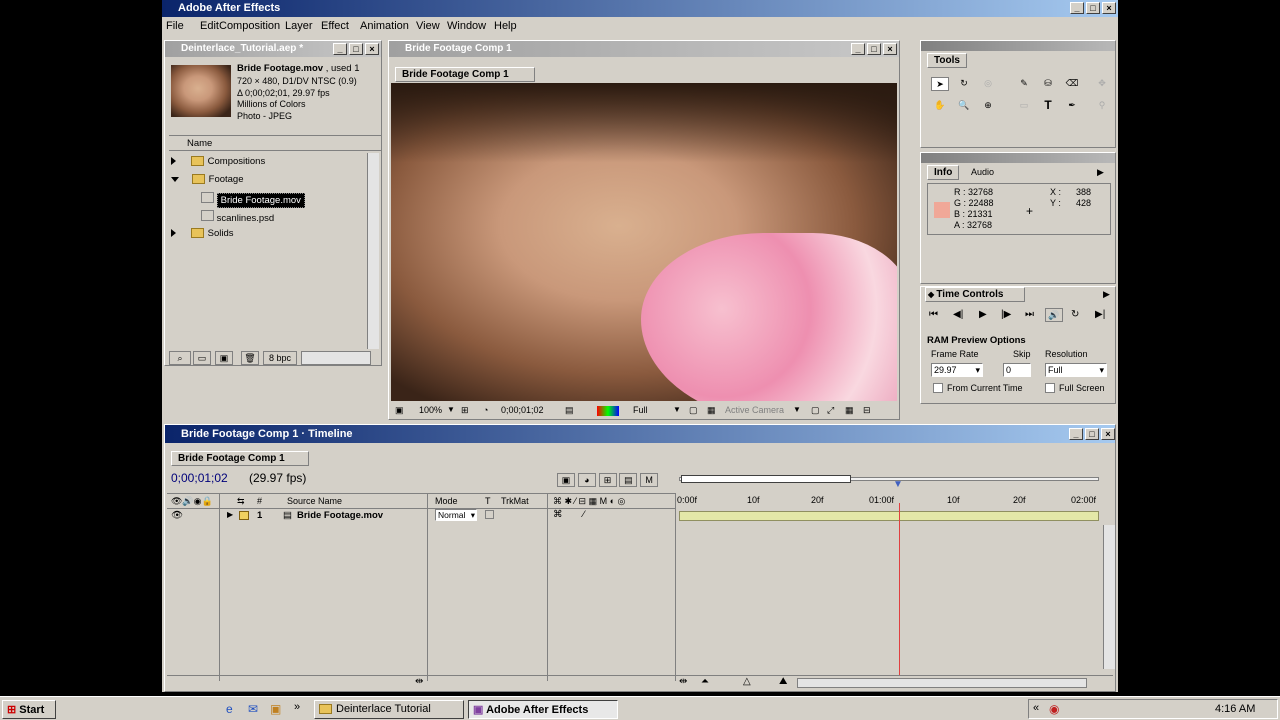  What do you see at coordinates (900, 484) in the screenshot?
I see `current-time-marker-icon: ▼` at bounding box center [900, 484].